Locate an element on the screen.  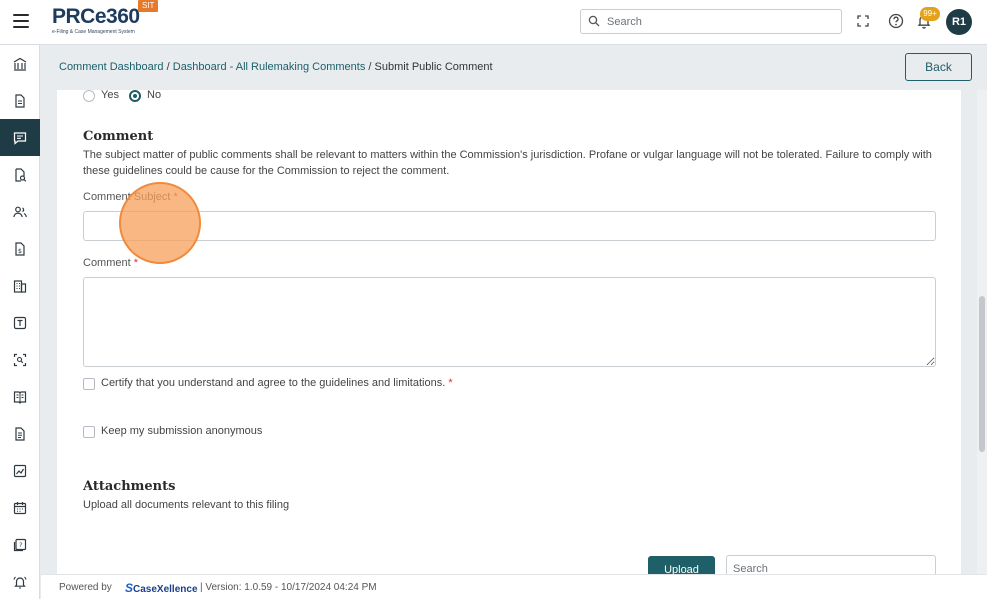
sidebar-item-help: ? is located at coordinates (20, 544).